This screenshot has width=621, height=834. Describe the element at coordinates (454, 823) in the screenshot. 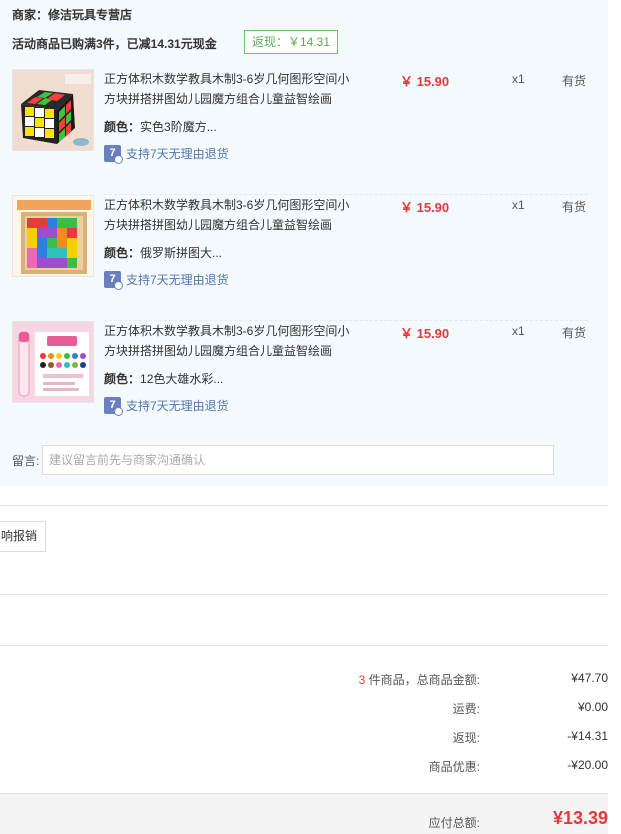

I see `total-label: 应付总额:` at that location.